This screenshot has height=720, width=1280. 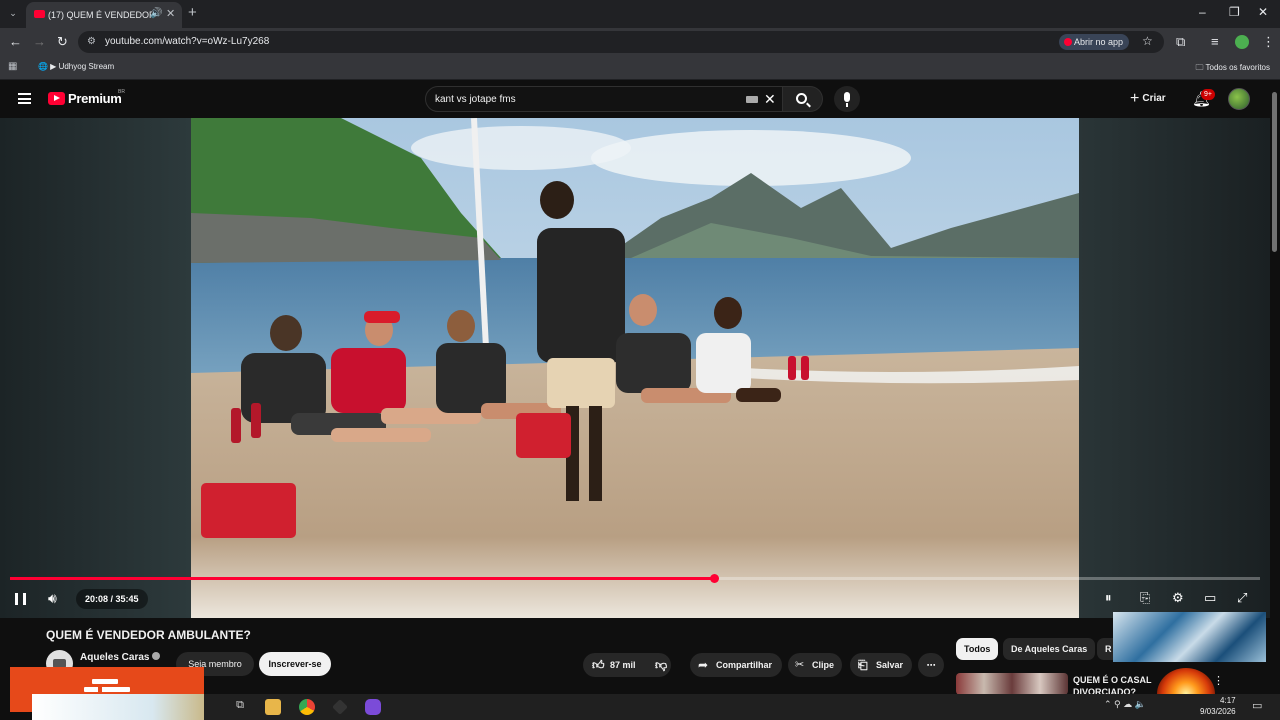 What do you see at coordinates (1012, 684) in the screenshot?
I see `recommendation-thumbnail` at bounding box center [1012, 684].